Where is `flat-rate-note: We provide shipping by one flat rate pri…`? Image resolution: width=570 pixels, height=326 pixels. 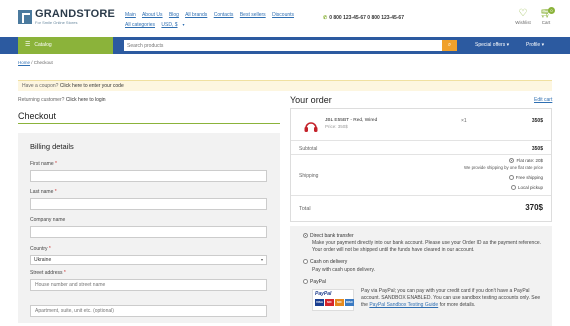
flat-rate-note: We provide shipping by one flat rate pri… is located at coordinates (503, 167).